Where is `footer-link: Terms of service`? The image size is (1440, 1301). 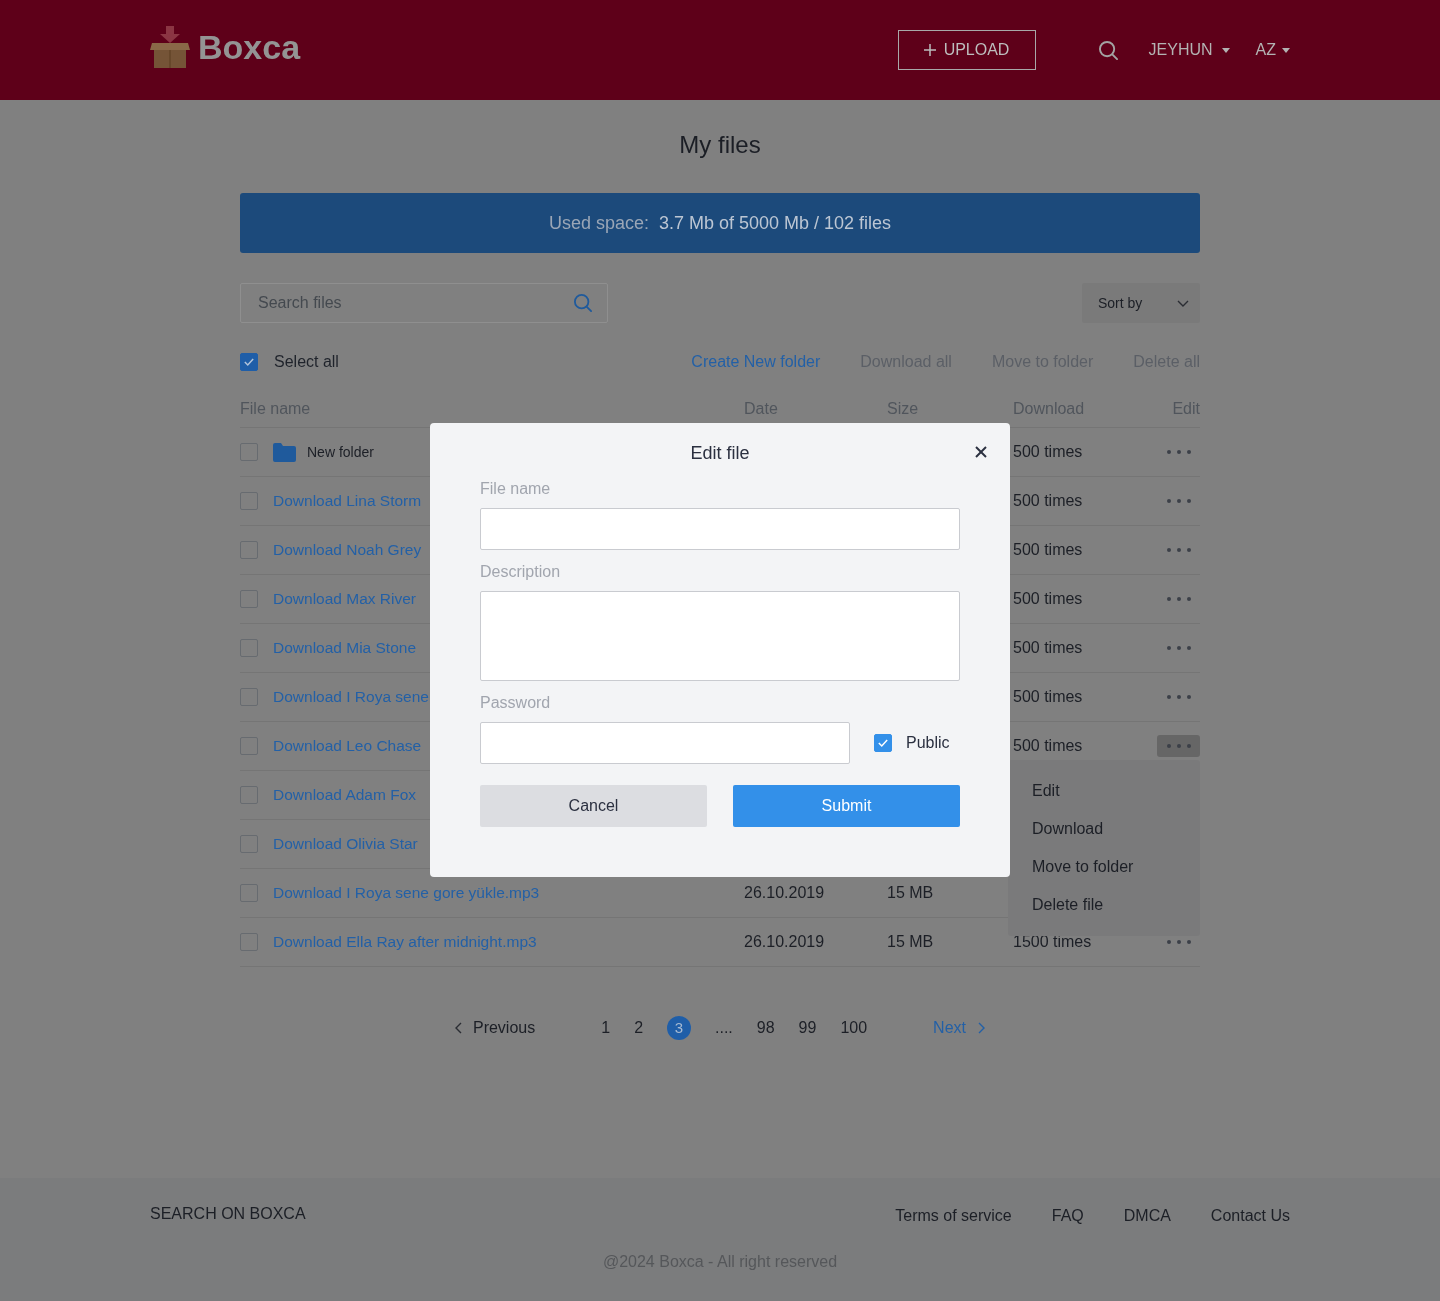
footer-link: Terms of service is located at coordinates (953, 1216).